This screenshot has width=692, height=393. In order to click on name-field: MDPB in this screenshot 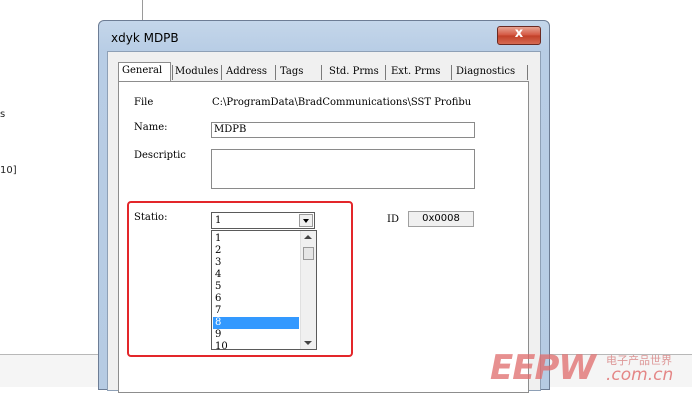, I will do `click(343, 130)`.